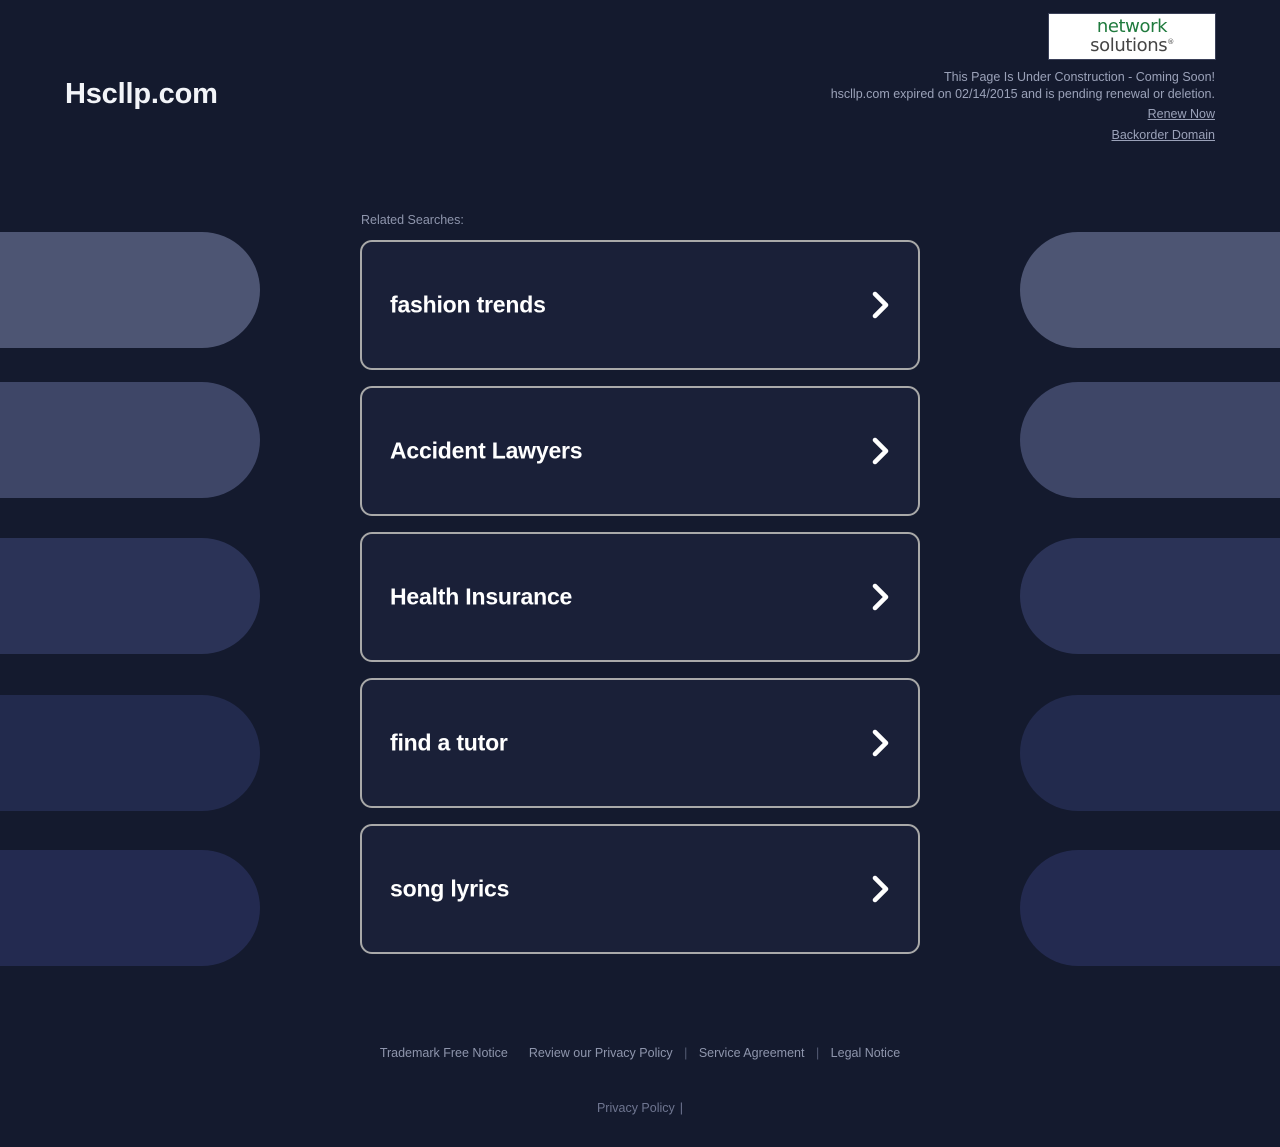  What do you see at coordinates (1132, 26) in the screenshot?
I see `logo-word-network: network` at bounding box center [1132, 26].